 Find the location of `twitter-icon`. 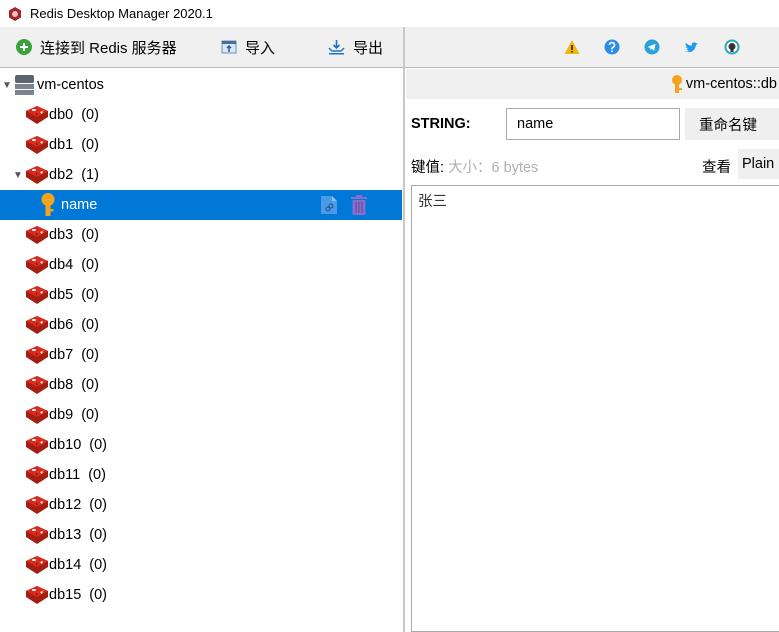

twitter-icon is located at coordinates (692, 47).